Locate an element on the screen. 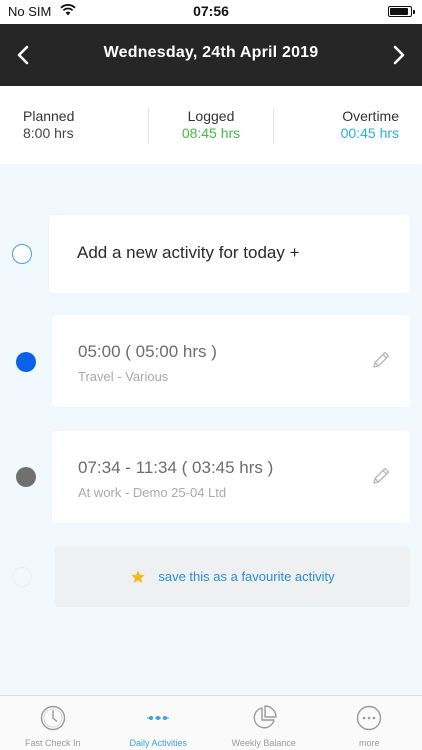 Image resolution: width=422 pixels, height=750 pixels. add-activity-label: Add a new activity for today + is located at coordinates (188, 252).